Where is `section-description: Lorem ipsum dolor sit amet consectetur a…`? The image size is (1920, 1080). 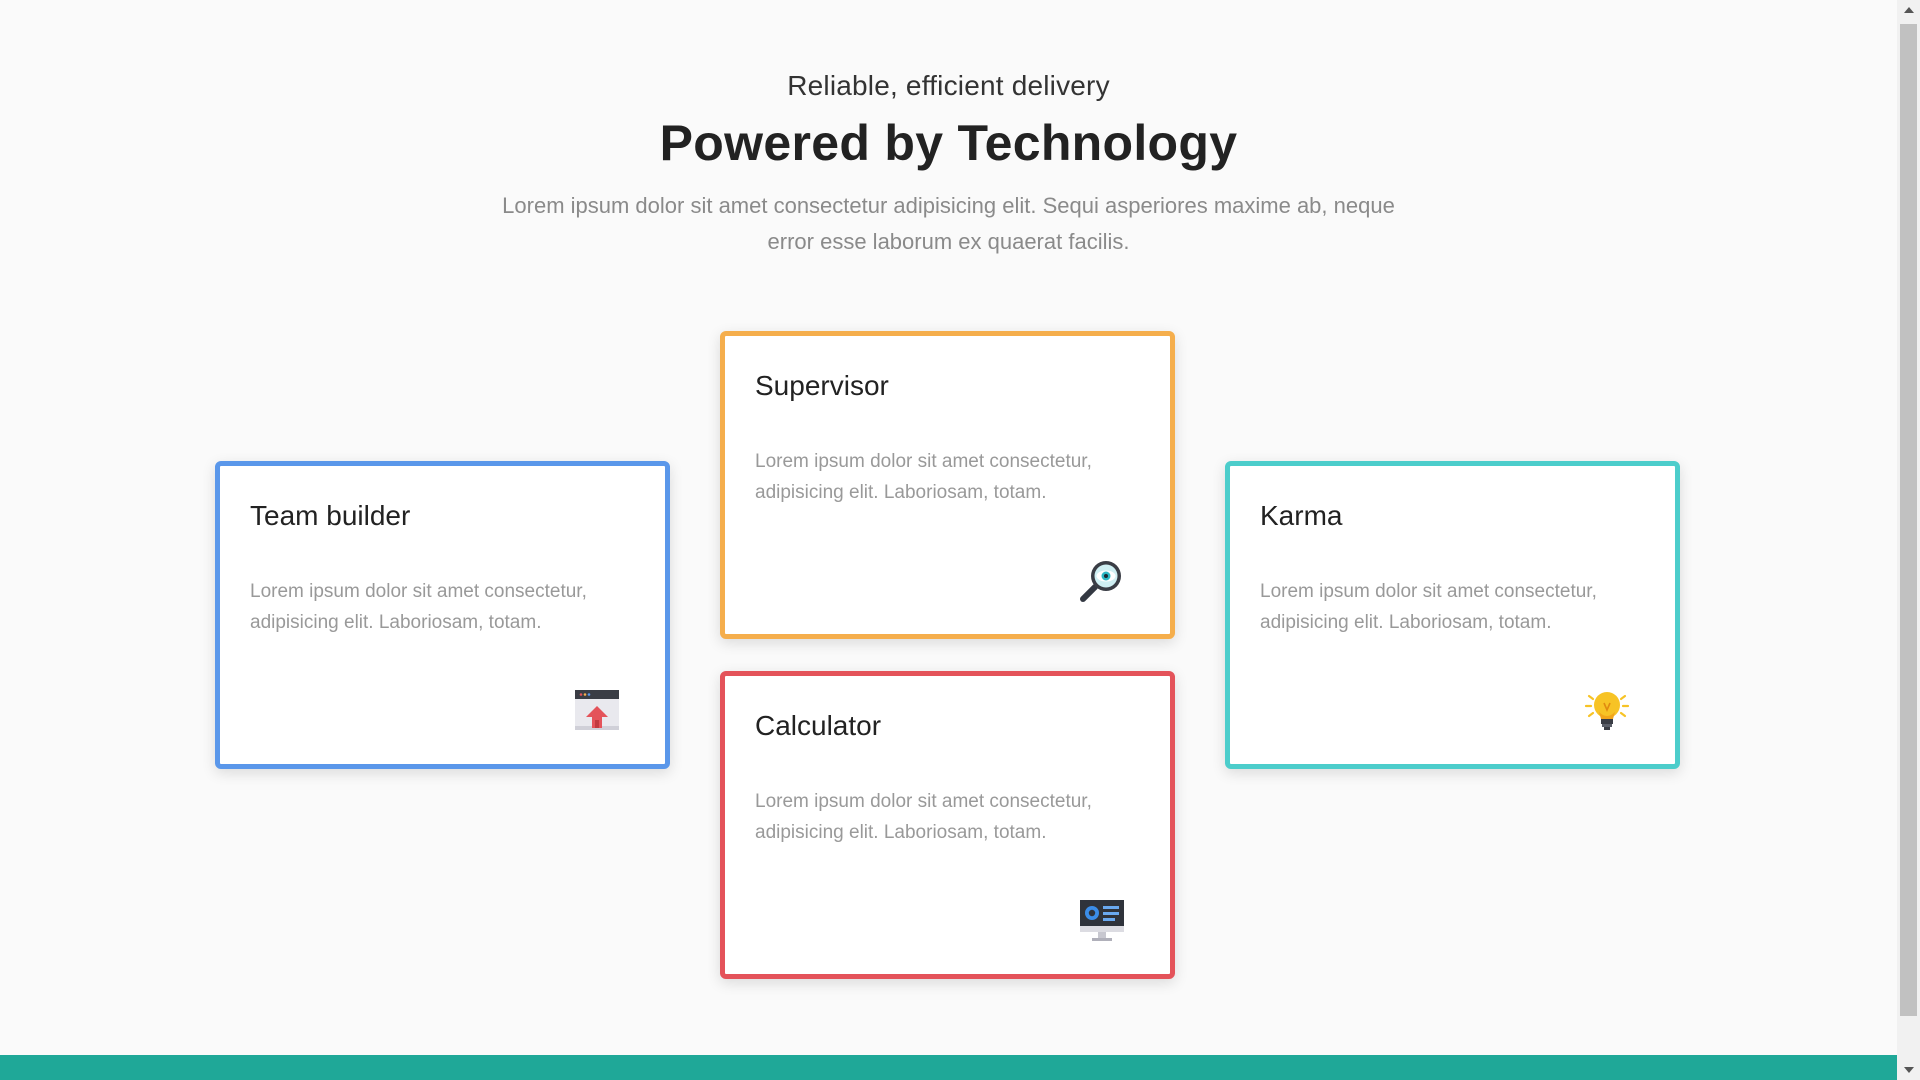
section-description: Lorem ipsum dolor sit amet consectetur a… is located at coordinates (948, 223).